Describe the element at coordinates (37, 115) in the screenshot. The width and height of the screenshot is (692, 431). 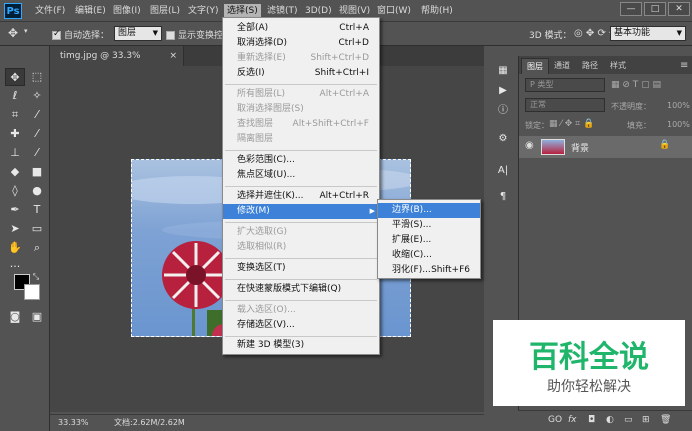
I see `eyedropper-icon: ⁄` at that location.